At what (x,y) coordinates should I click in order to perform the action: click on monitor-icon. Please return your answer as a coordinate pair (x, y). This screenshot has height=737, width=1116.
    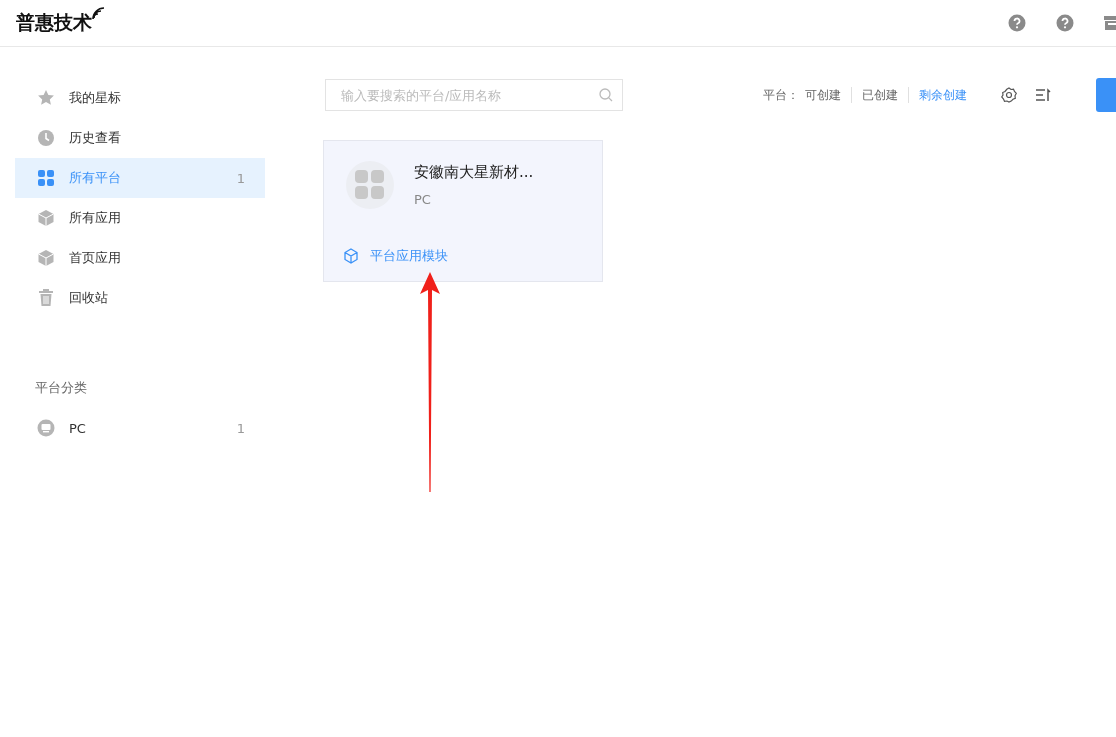
    Looking at the image, I should click on (46, 428).